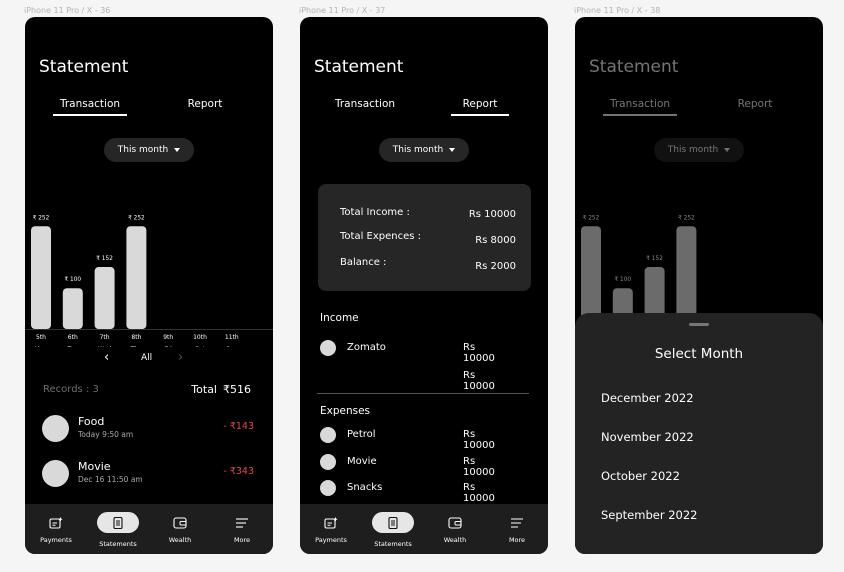  What do you see at coordinates (415, 492) in the screenshot?
I see `expense-row: Snacks Rs 10000` at bounding box center [415, 492].